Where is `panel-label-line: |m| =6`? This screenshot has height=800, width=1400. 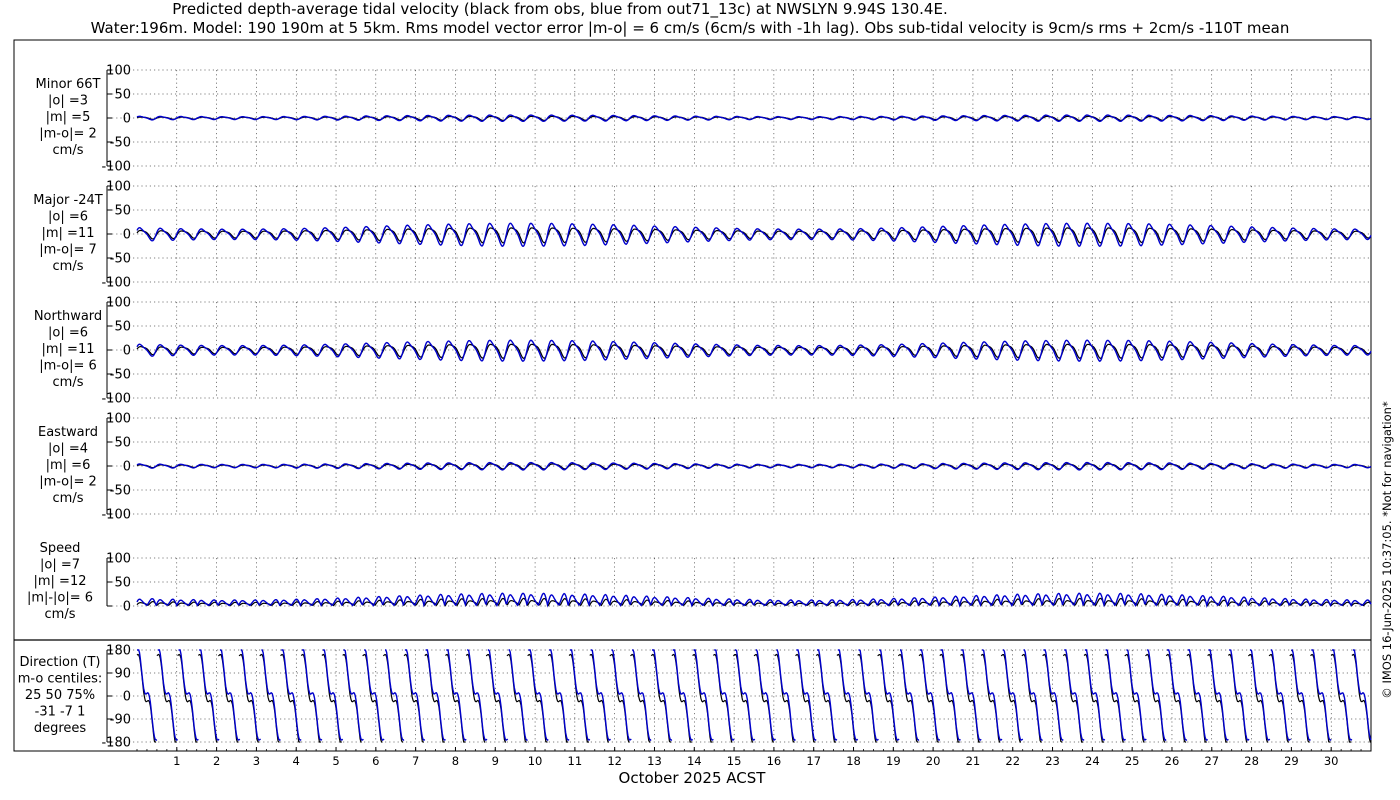
panel-label-line: |m| =6 is located at coordinates (68, 465).